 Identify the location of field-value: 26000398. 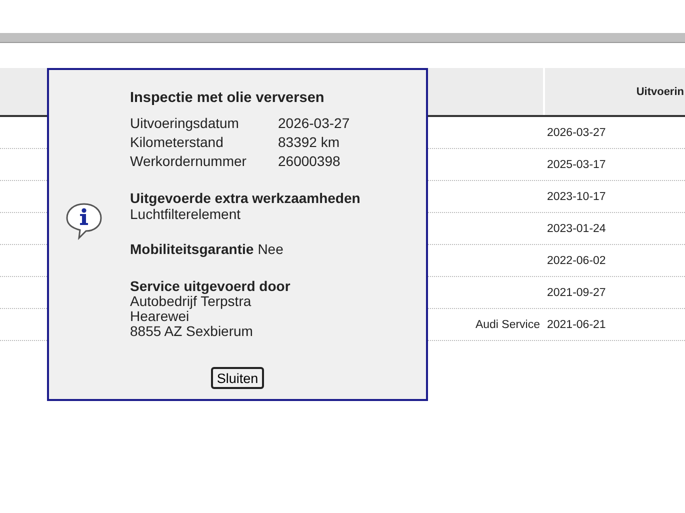
(310, 161).